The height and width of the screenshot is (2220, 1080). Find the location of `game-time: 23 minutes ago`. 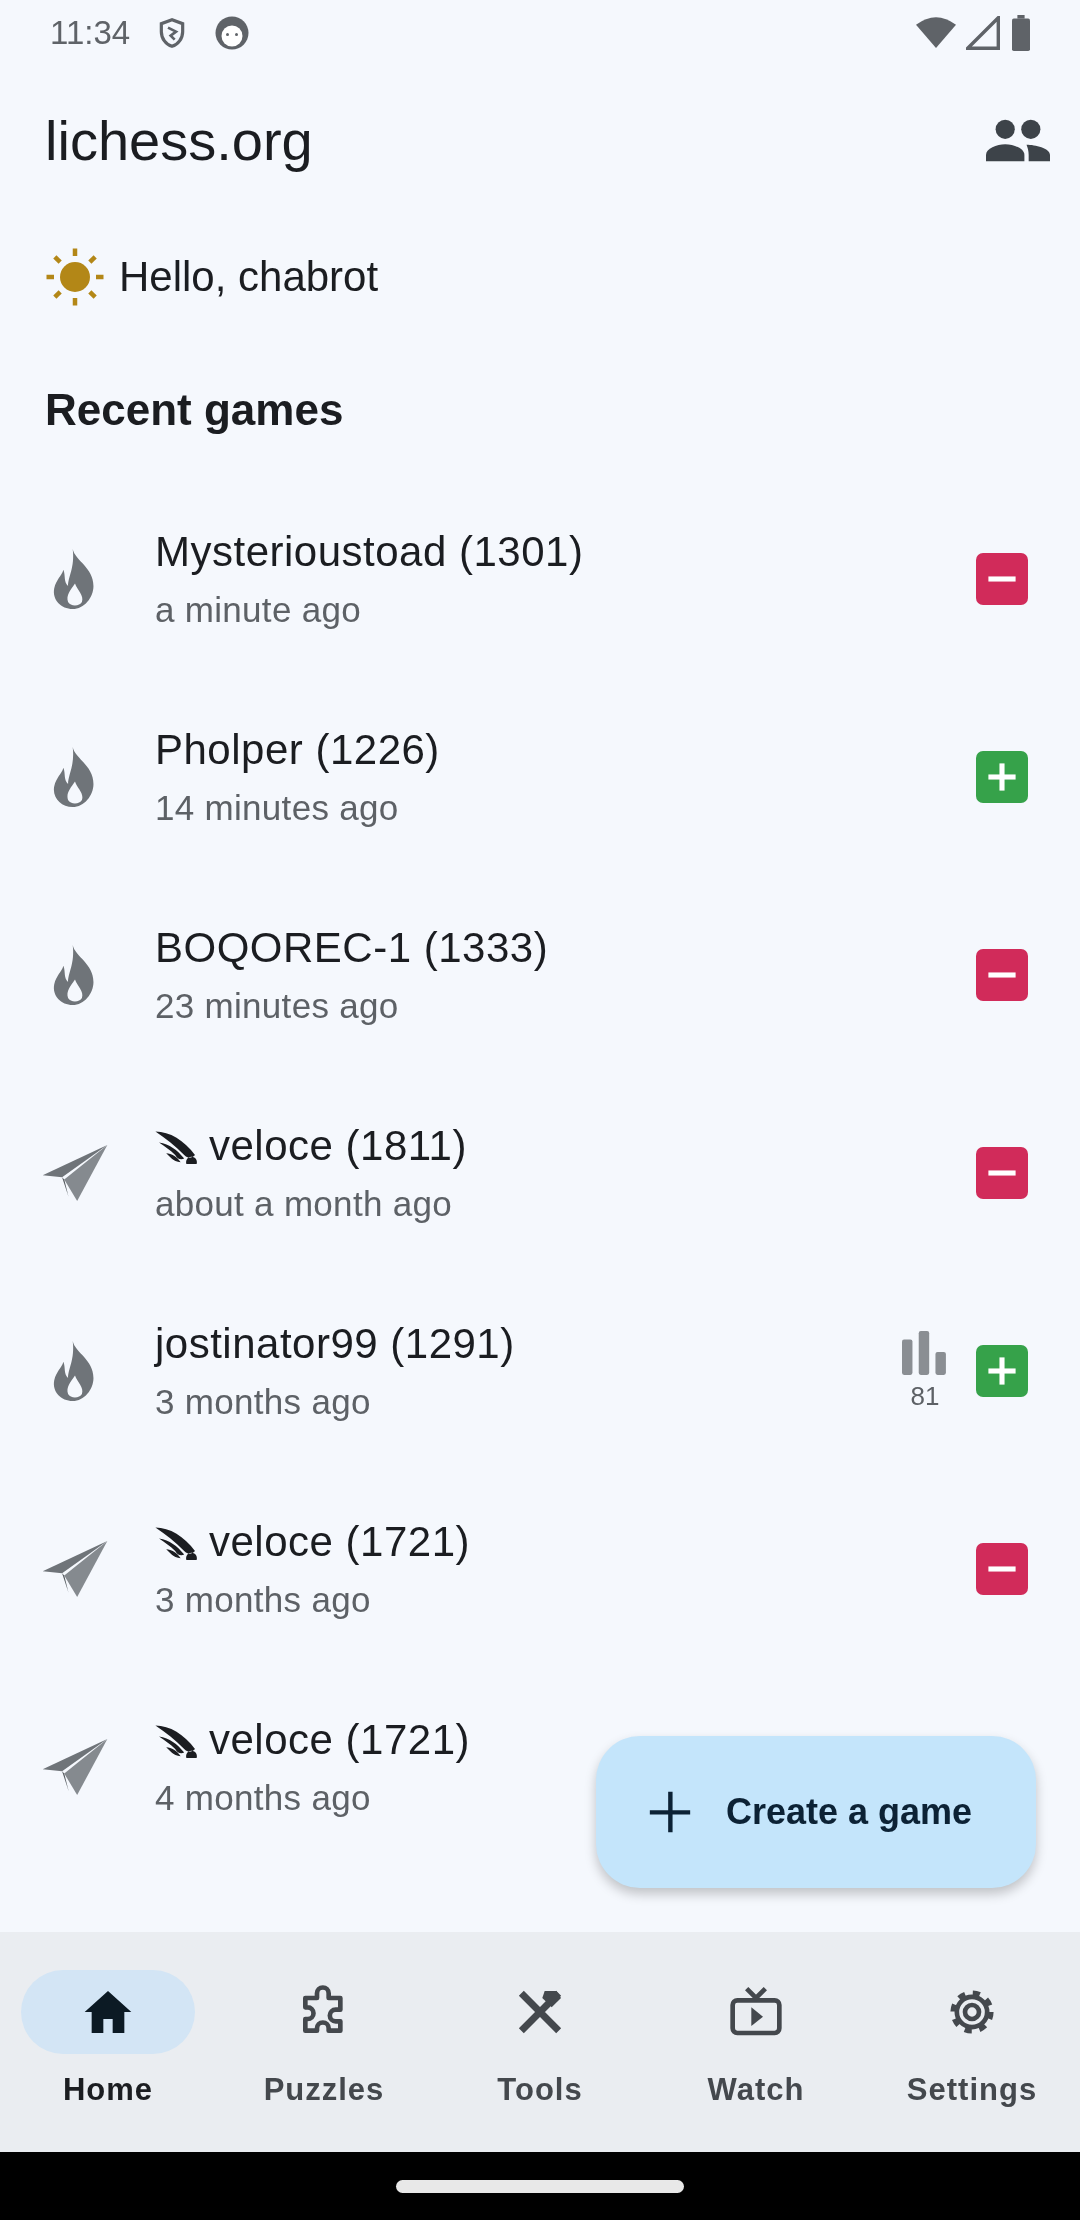

game-time: 23 minutes ago is located at coordinates (277, 1006).